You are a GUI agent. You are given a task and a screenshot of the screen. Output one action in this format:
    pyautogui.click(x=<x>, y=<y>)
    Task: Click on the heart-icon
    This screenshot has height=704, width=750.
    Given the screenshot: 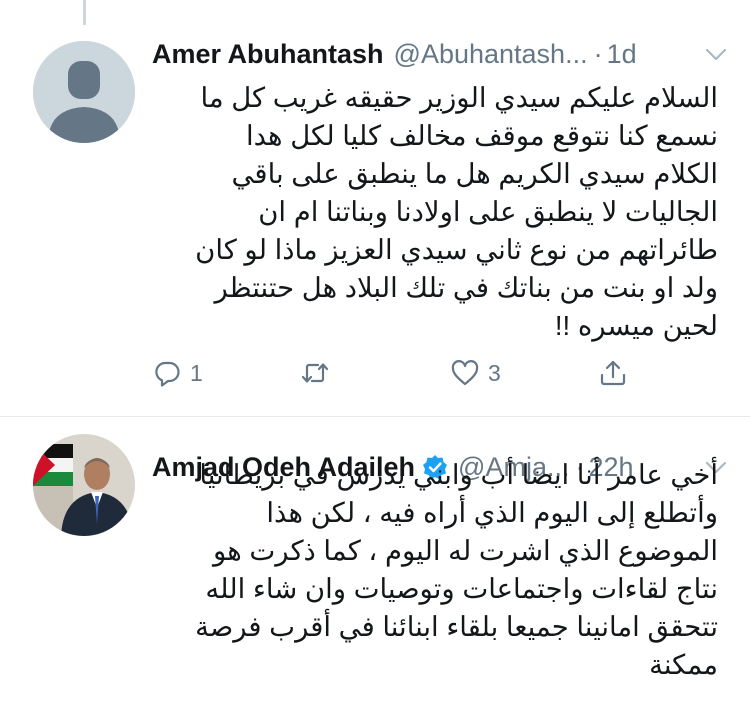 What is the action you would take?
    pyautogui.click(x=465, y=373)
    